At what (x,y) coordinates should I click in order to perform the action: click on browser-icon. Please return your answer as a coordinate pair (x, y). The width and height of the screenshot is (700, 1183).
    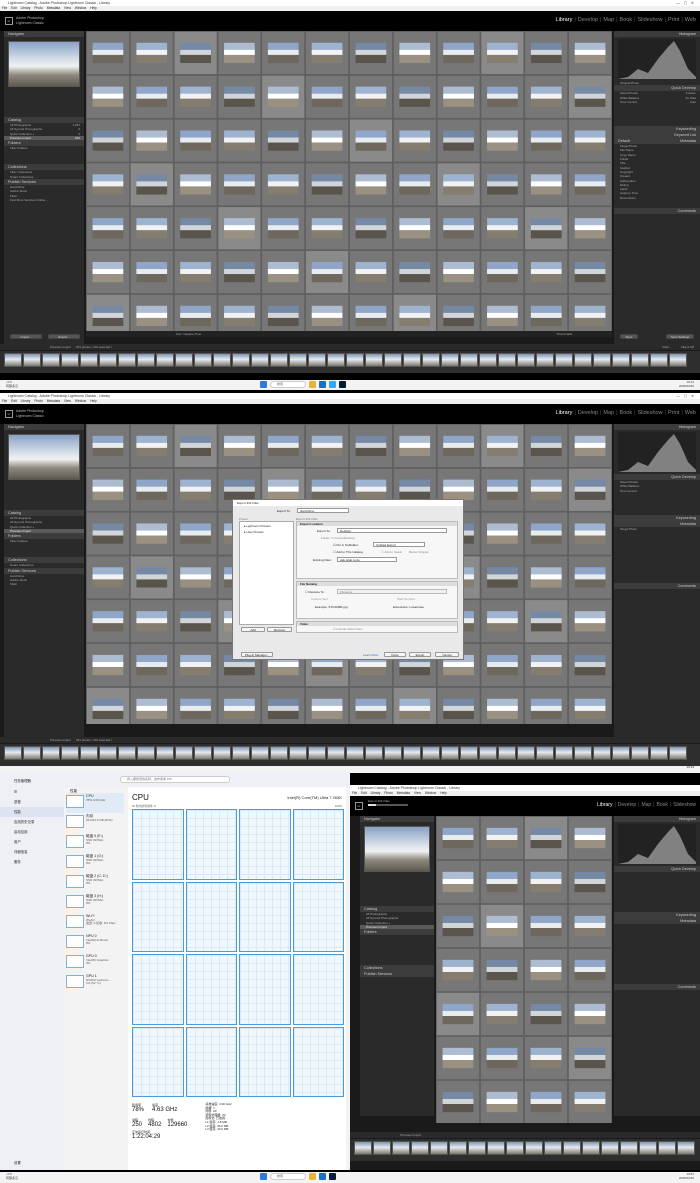
    Looking at the image, I should click on (322, 384).